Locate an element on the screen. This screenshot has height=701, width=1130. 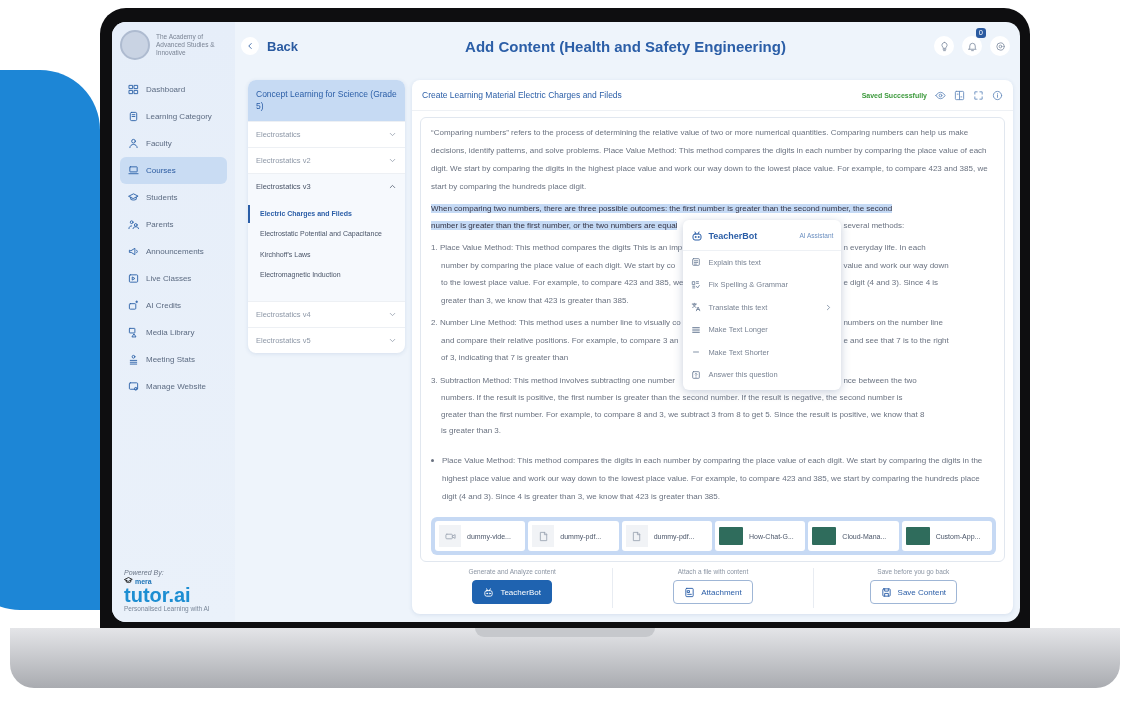
person-icon is located at coordinates (133, 143).